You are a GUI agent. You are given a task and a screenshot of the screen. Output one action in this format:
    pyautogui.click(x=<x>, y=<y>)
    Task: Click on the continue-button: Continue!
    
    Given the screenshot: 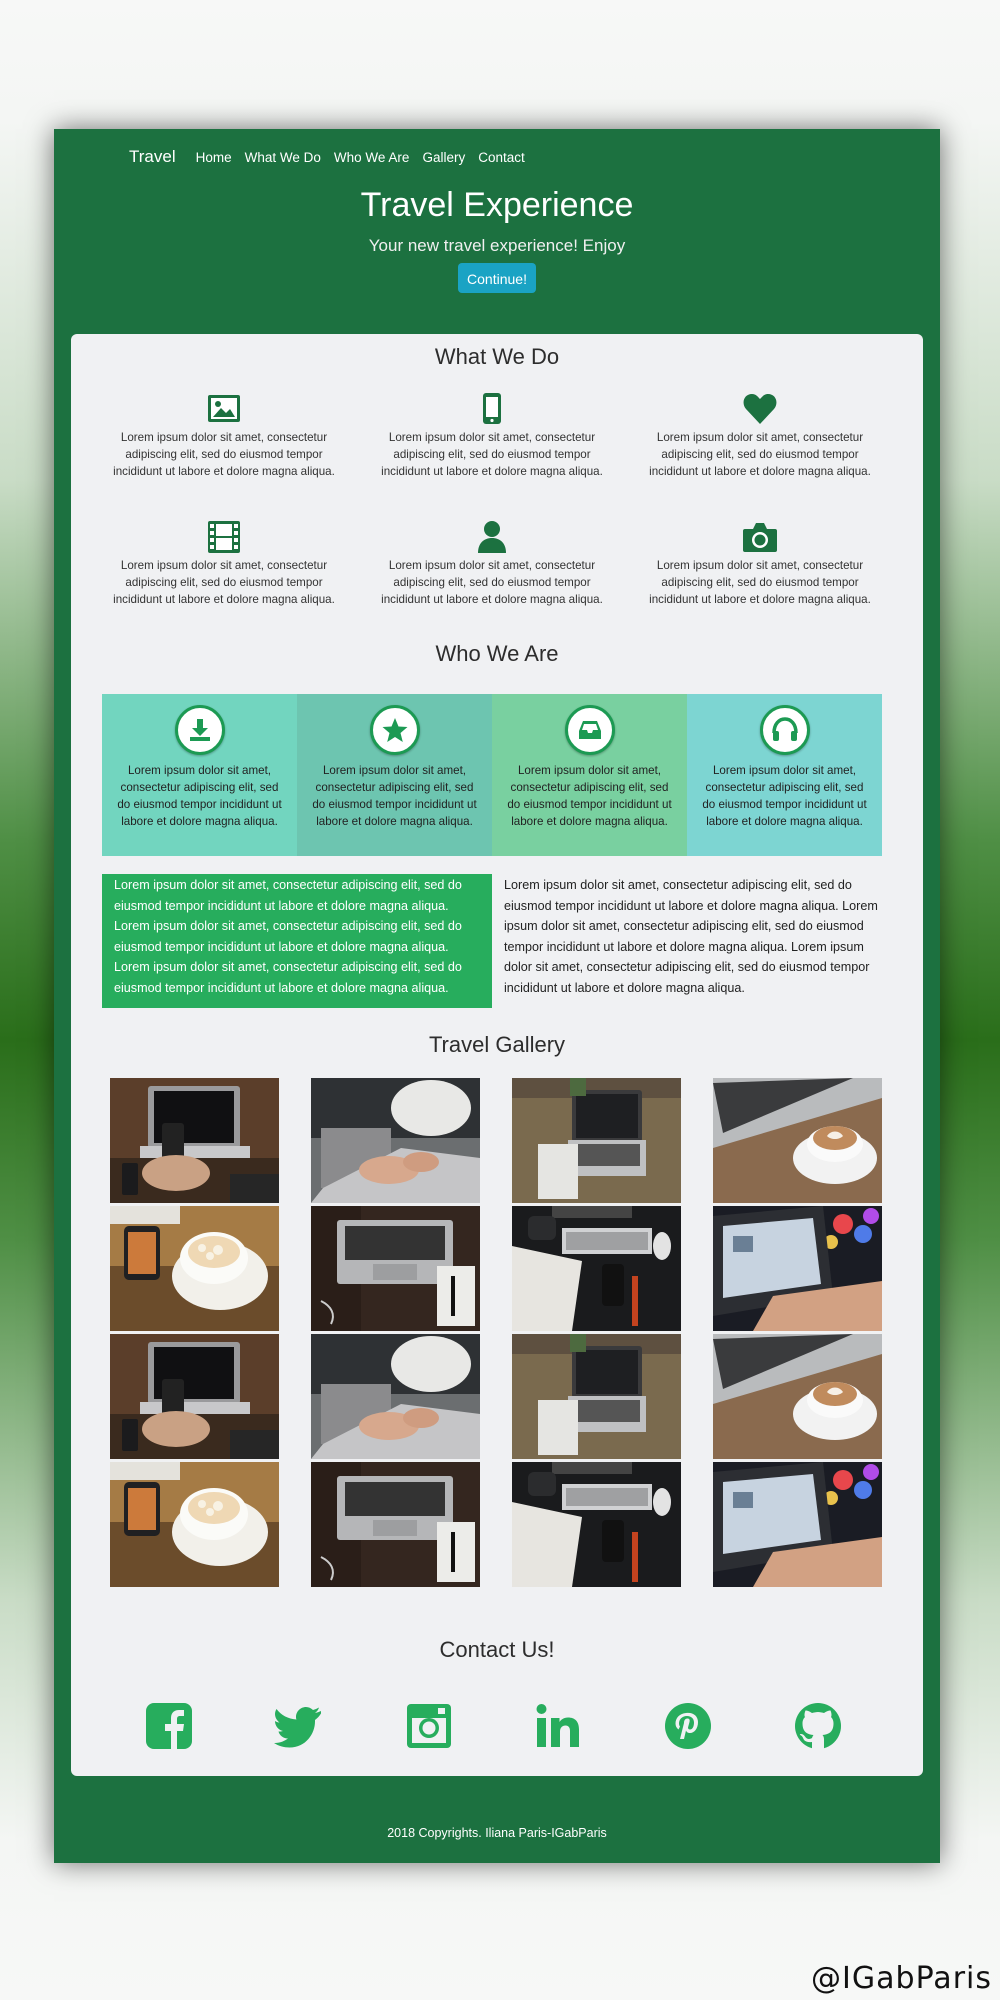 What is the action you would take?
    pyautogui.click(x=497, y=278)
    